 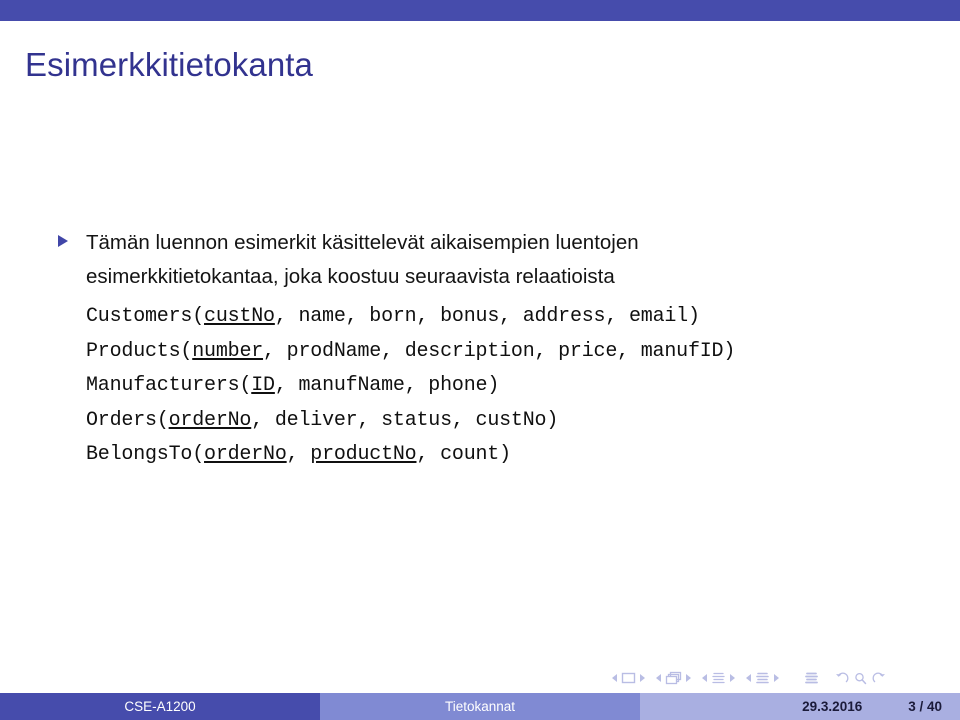 I want to click on relation-attribute: phone, so click(x=458, y=385).